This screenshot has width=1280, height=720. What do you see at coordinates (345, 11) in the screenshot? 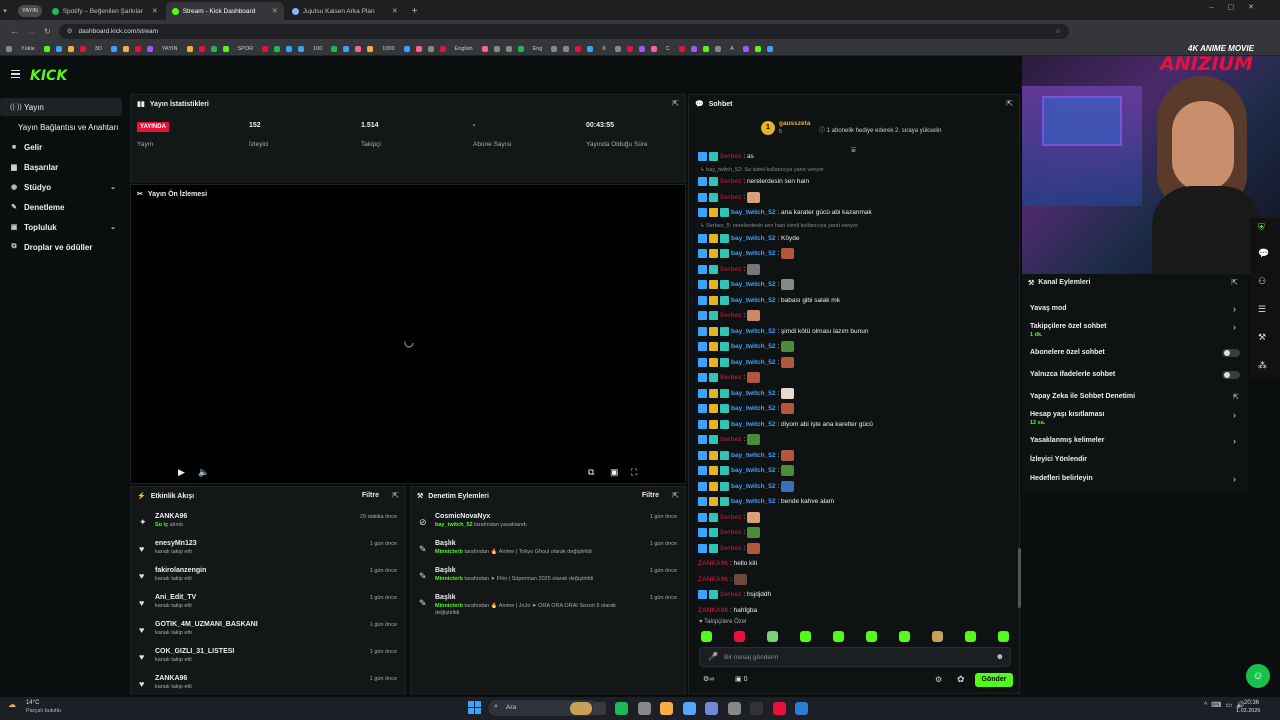
I see `browser-tab: Jujutsu Kaisen Arka Plan ✕` at bounding box center [345, 11].